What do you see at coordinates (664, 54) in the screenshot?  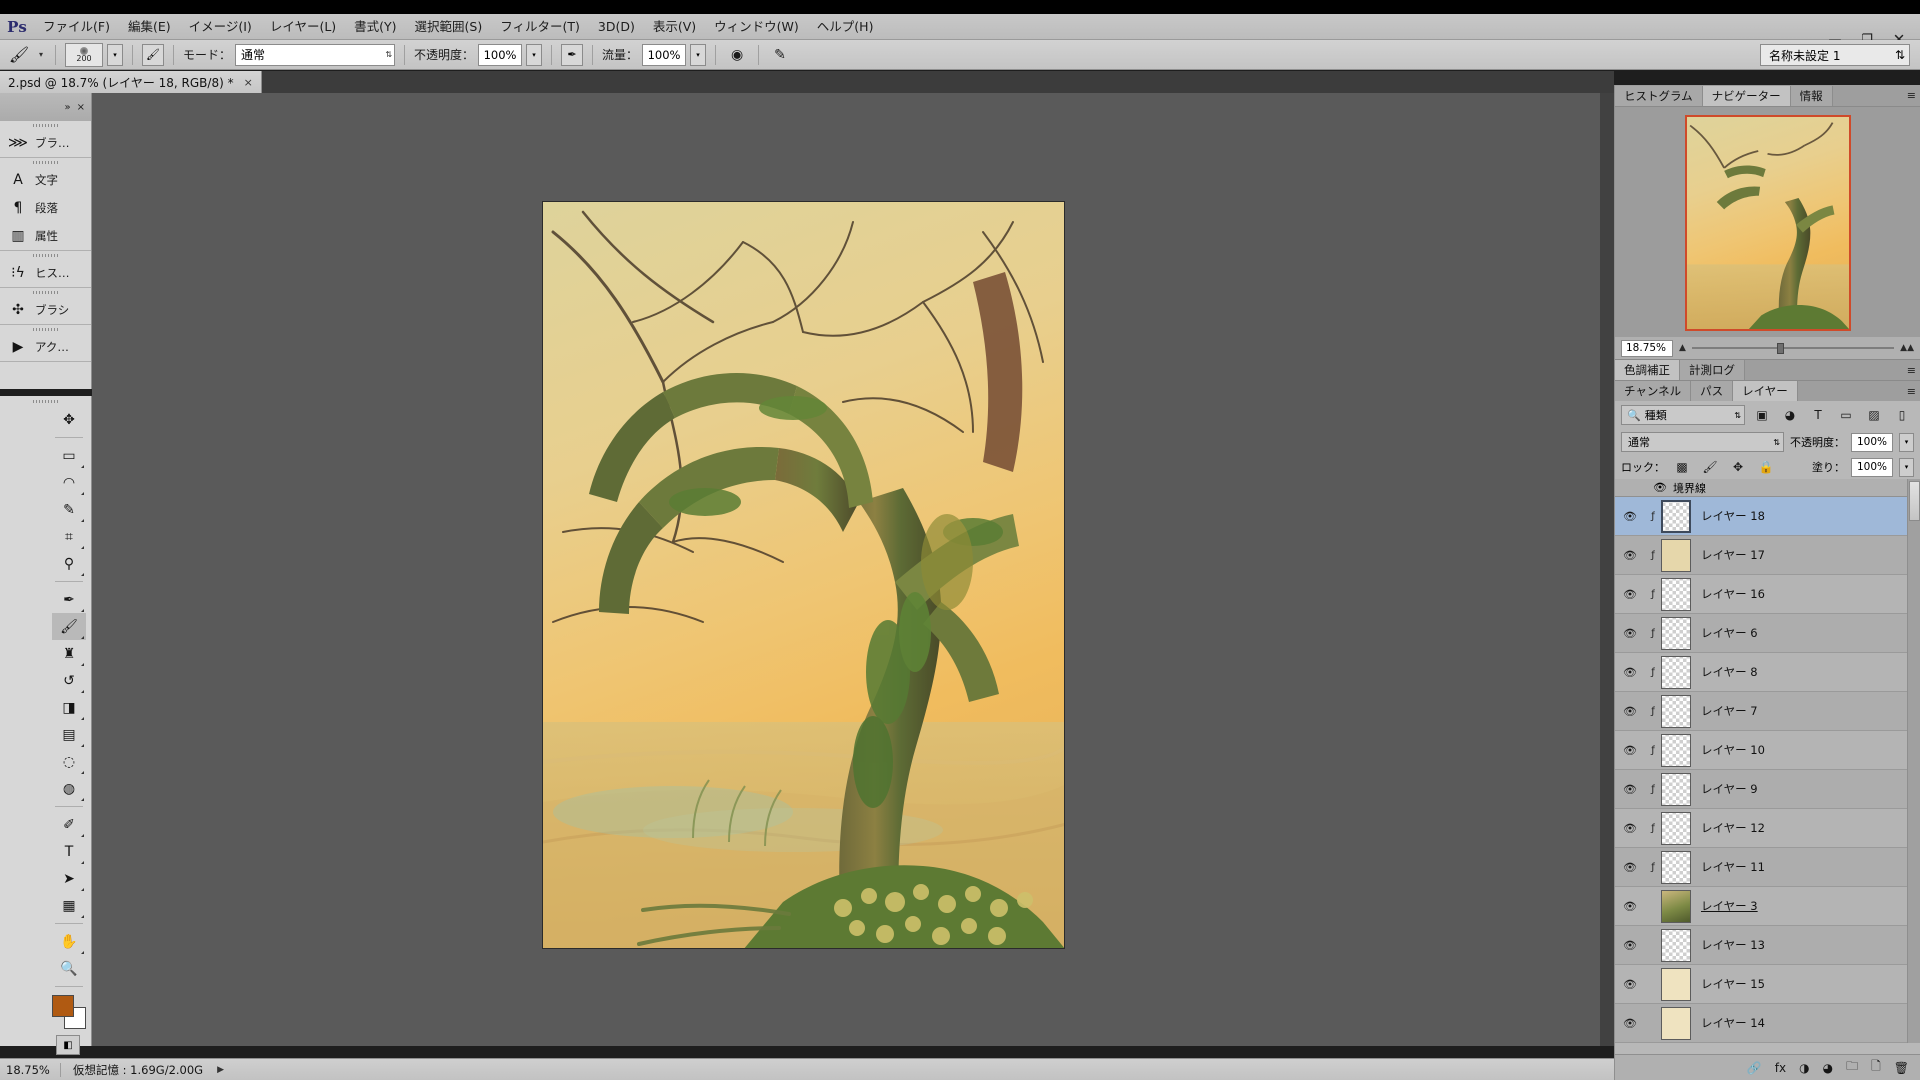 I see `flow-input: 100%` at bounding box center [664, 54].